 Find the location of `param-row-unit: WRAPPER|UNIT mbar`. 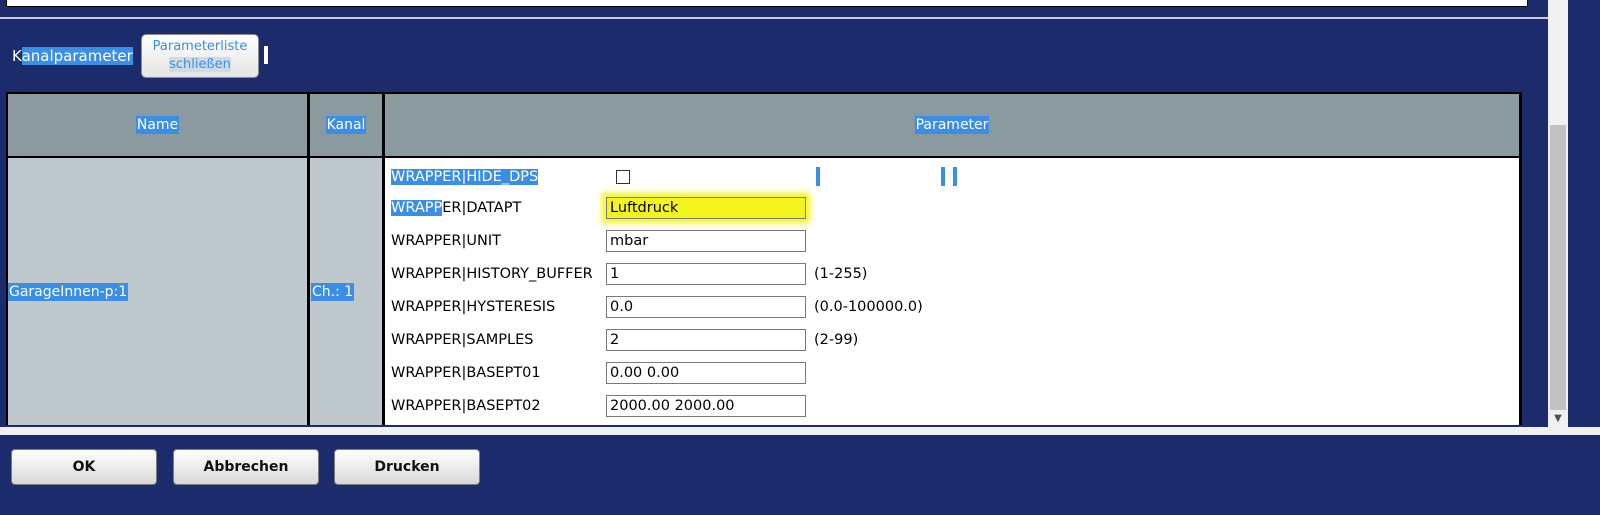

param-row-unit: WRAPPER|UNIT mbar is located at coordinates (598, 241).